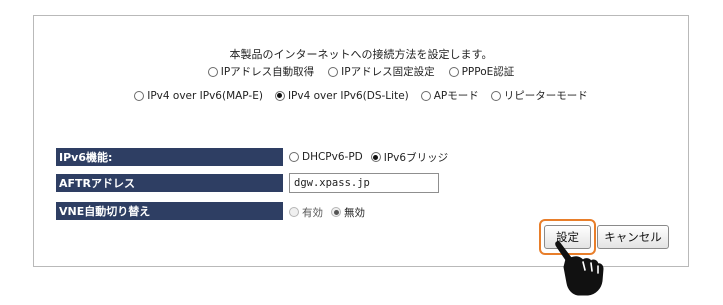  Describe the element at coordinates (388, 72) in the screenshot. I see `radio-label: IPアドレス固定設定` at that location.